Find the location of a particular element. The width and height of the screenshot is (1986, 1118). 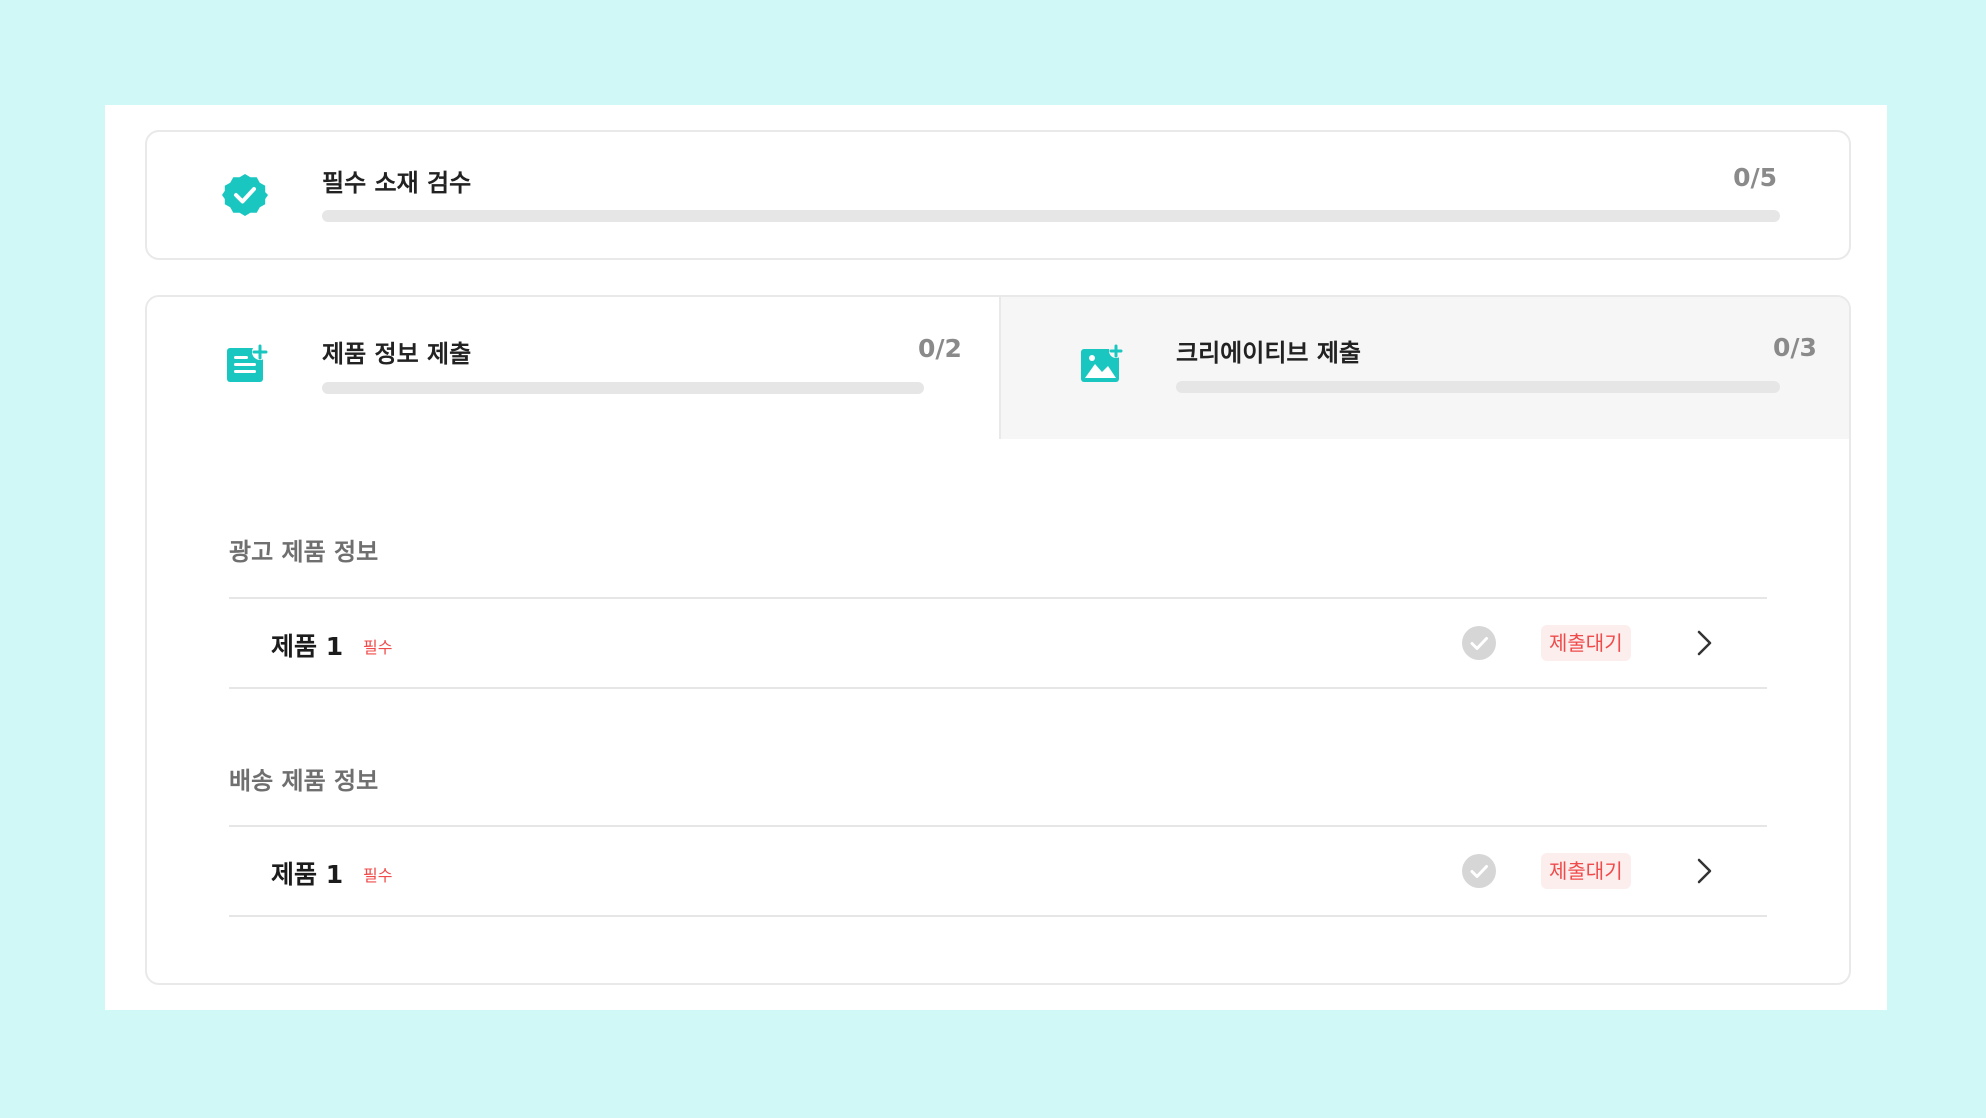

tab-product-info-progress is located at coordinates (623, 388).